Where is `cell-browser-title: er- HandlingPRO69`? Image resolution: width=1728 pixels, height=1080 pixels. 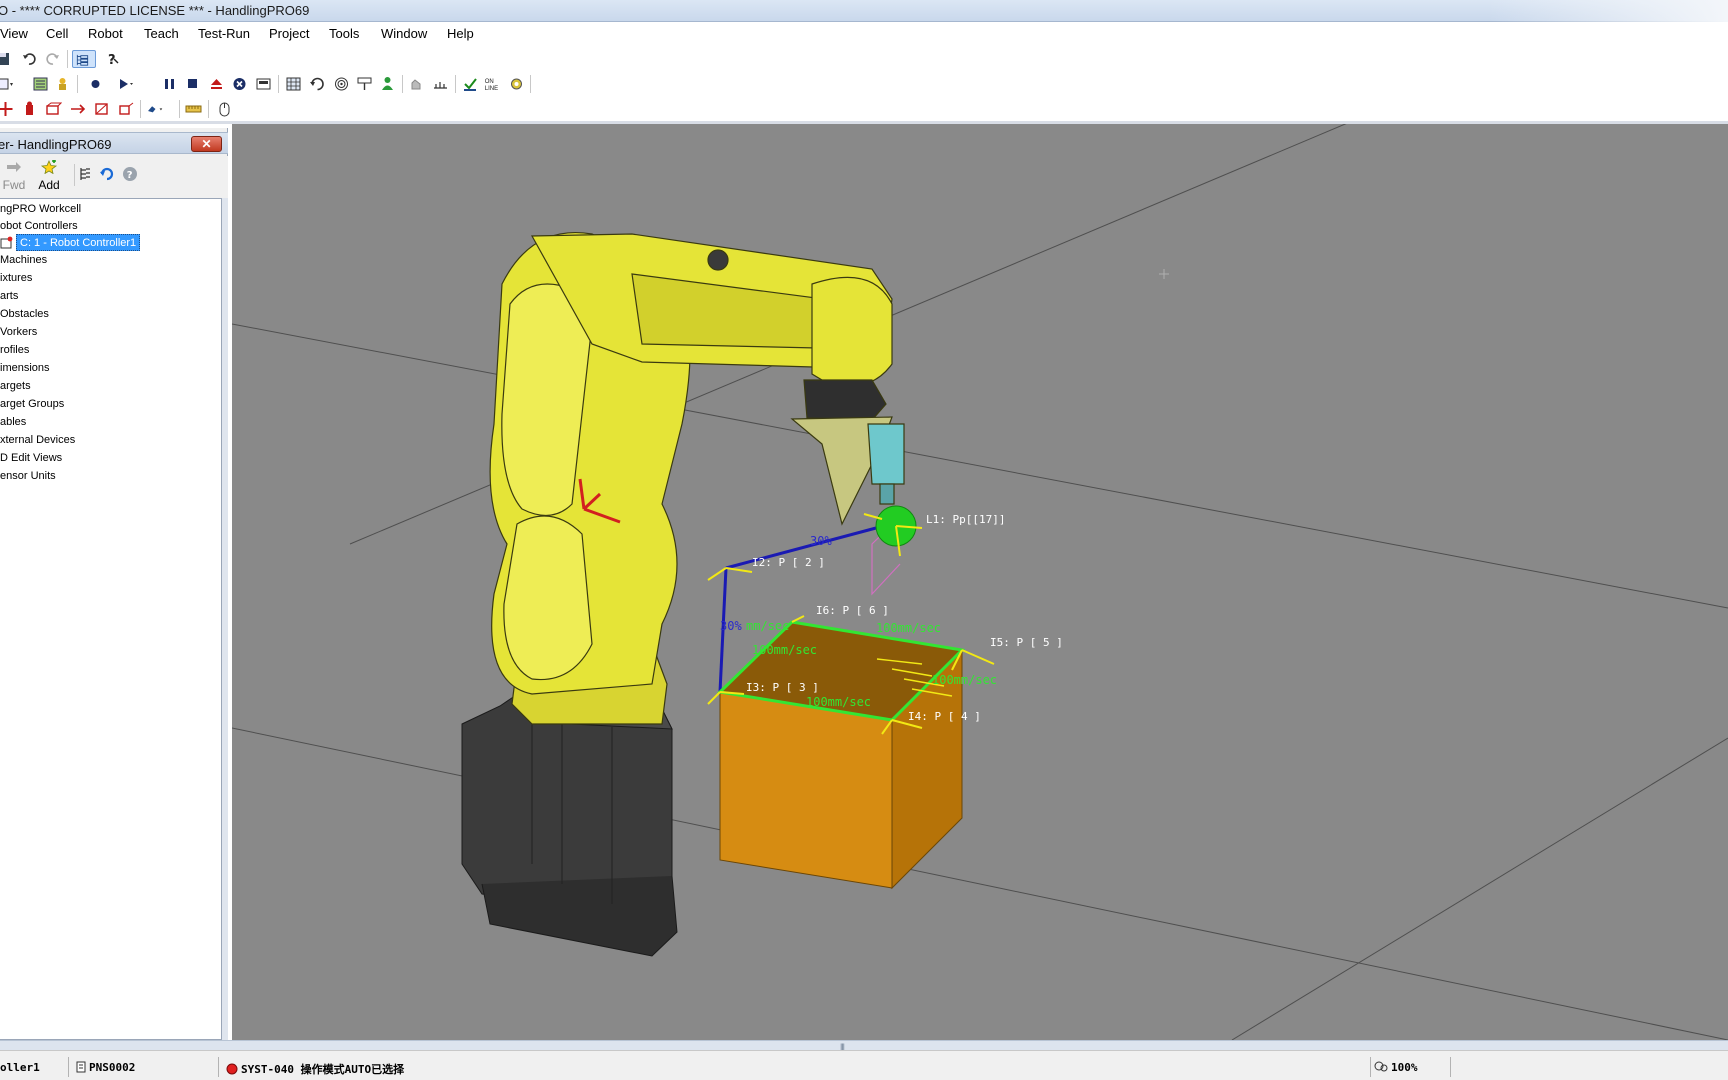
cell-browser-title: er- HandlingPRO69 is located at coordinates (56, 144).